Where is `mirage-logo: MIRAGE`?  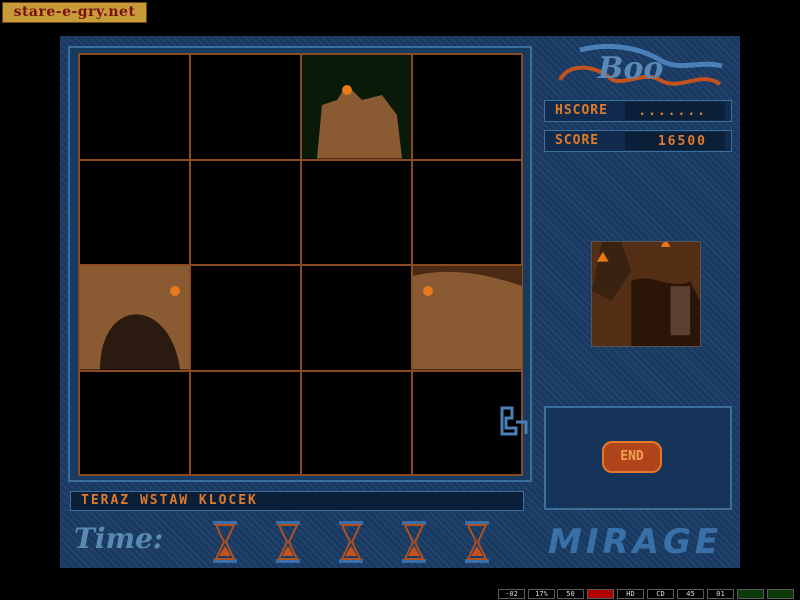
mirage-logo: MIRAGE is located at coordinates (635, 542).